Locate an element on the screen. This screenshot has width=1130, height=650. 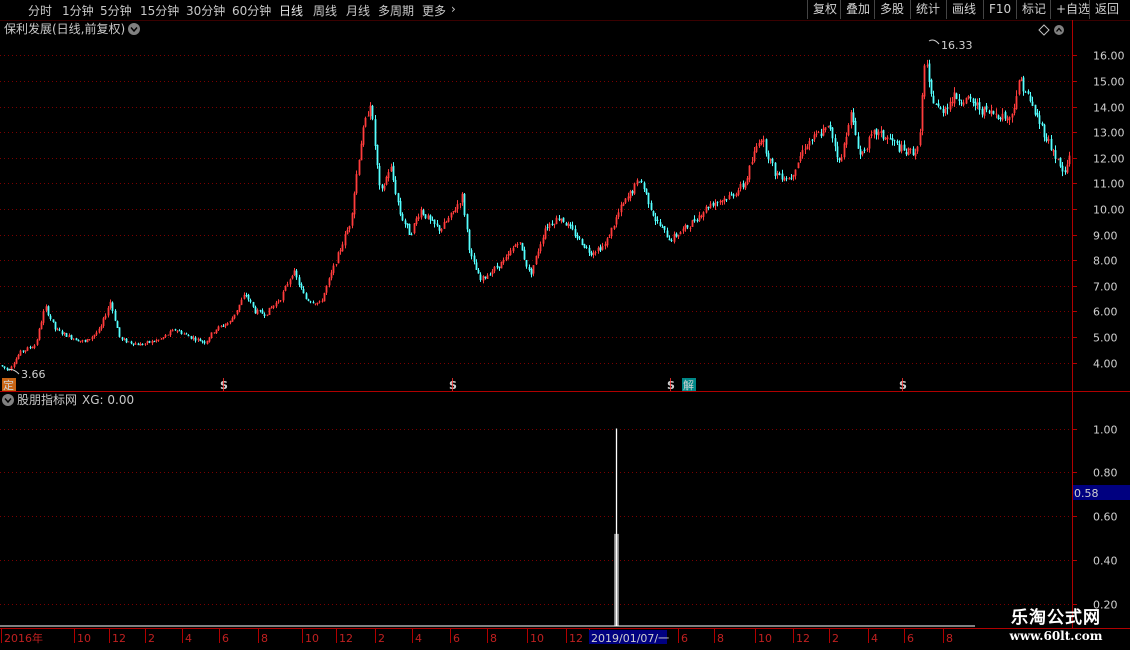
toolbar-button-1: 叠加 is located at coordinates (857, 9).